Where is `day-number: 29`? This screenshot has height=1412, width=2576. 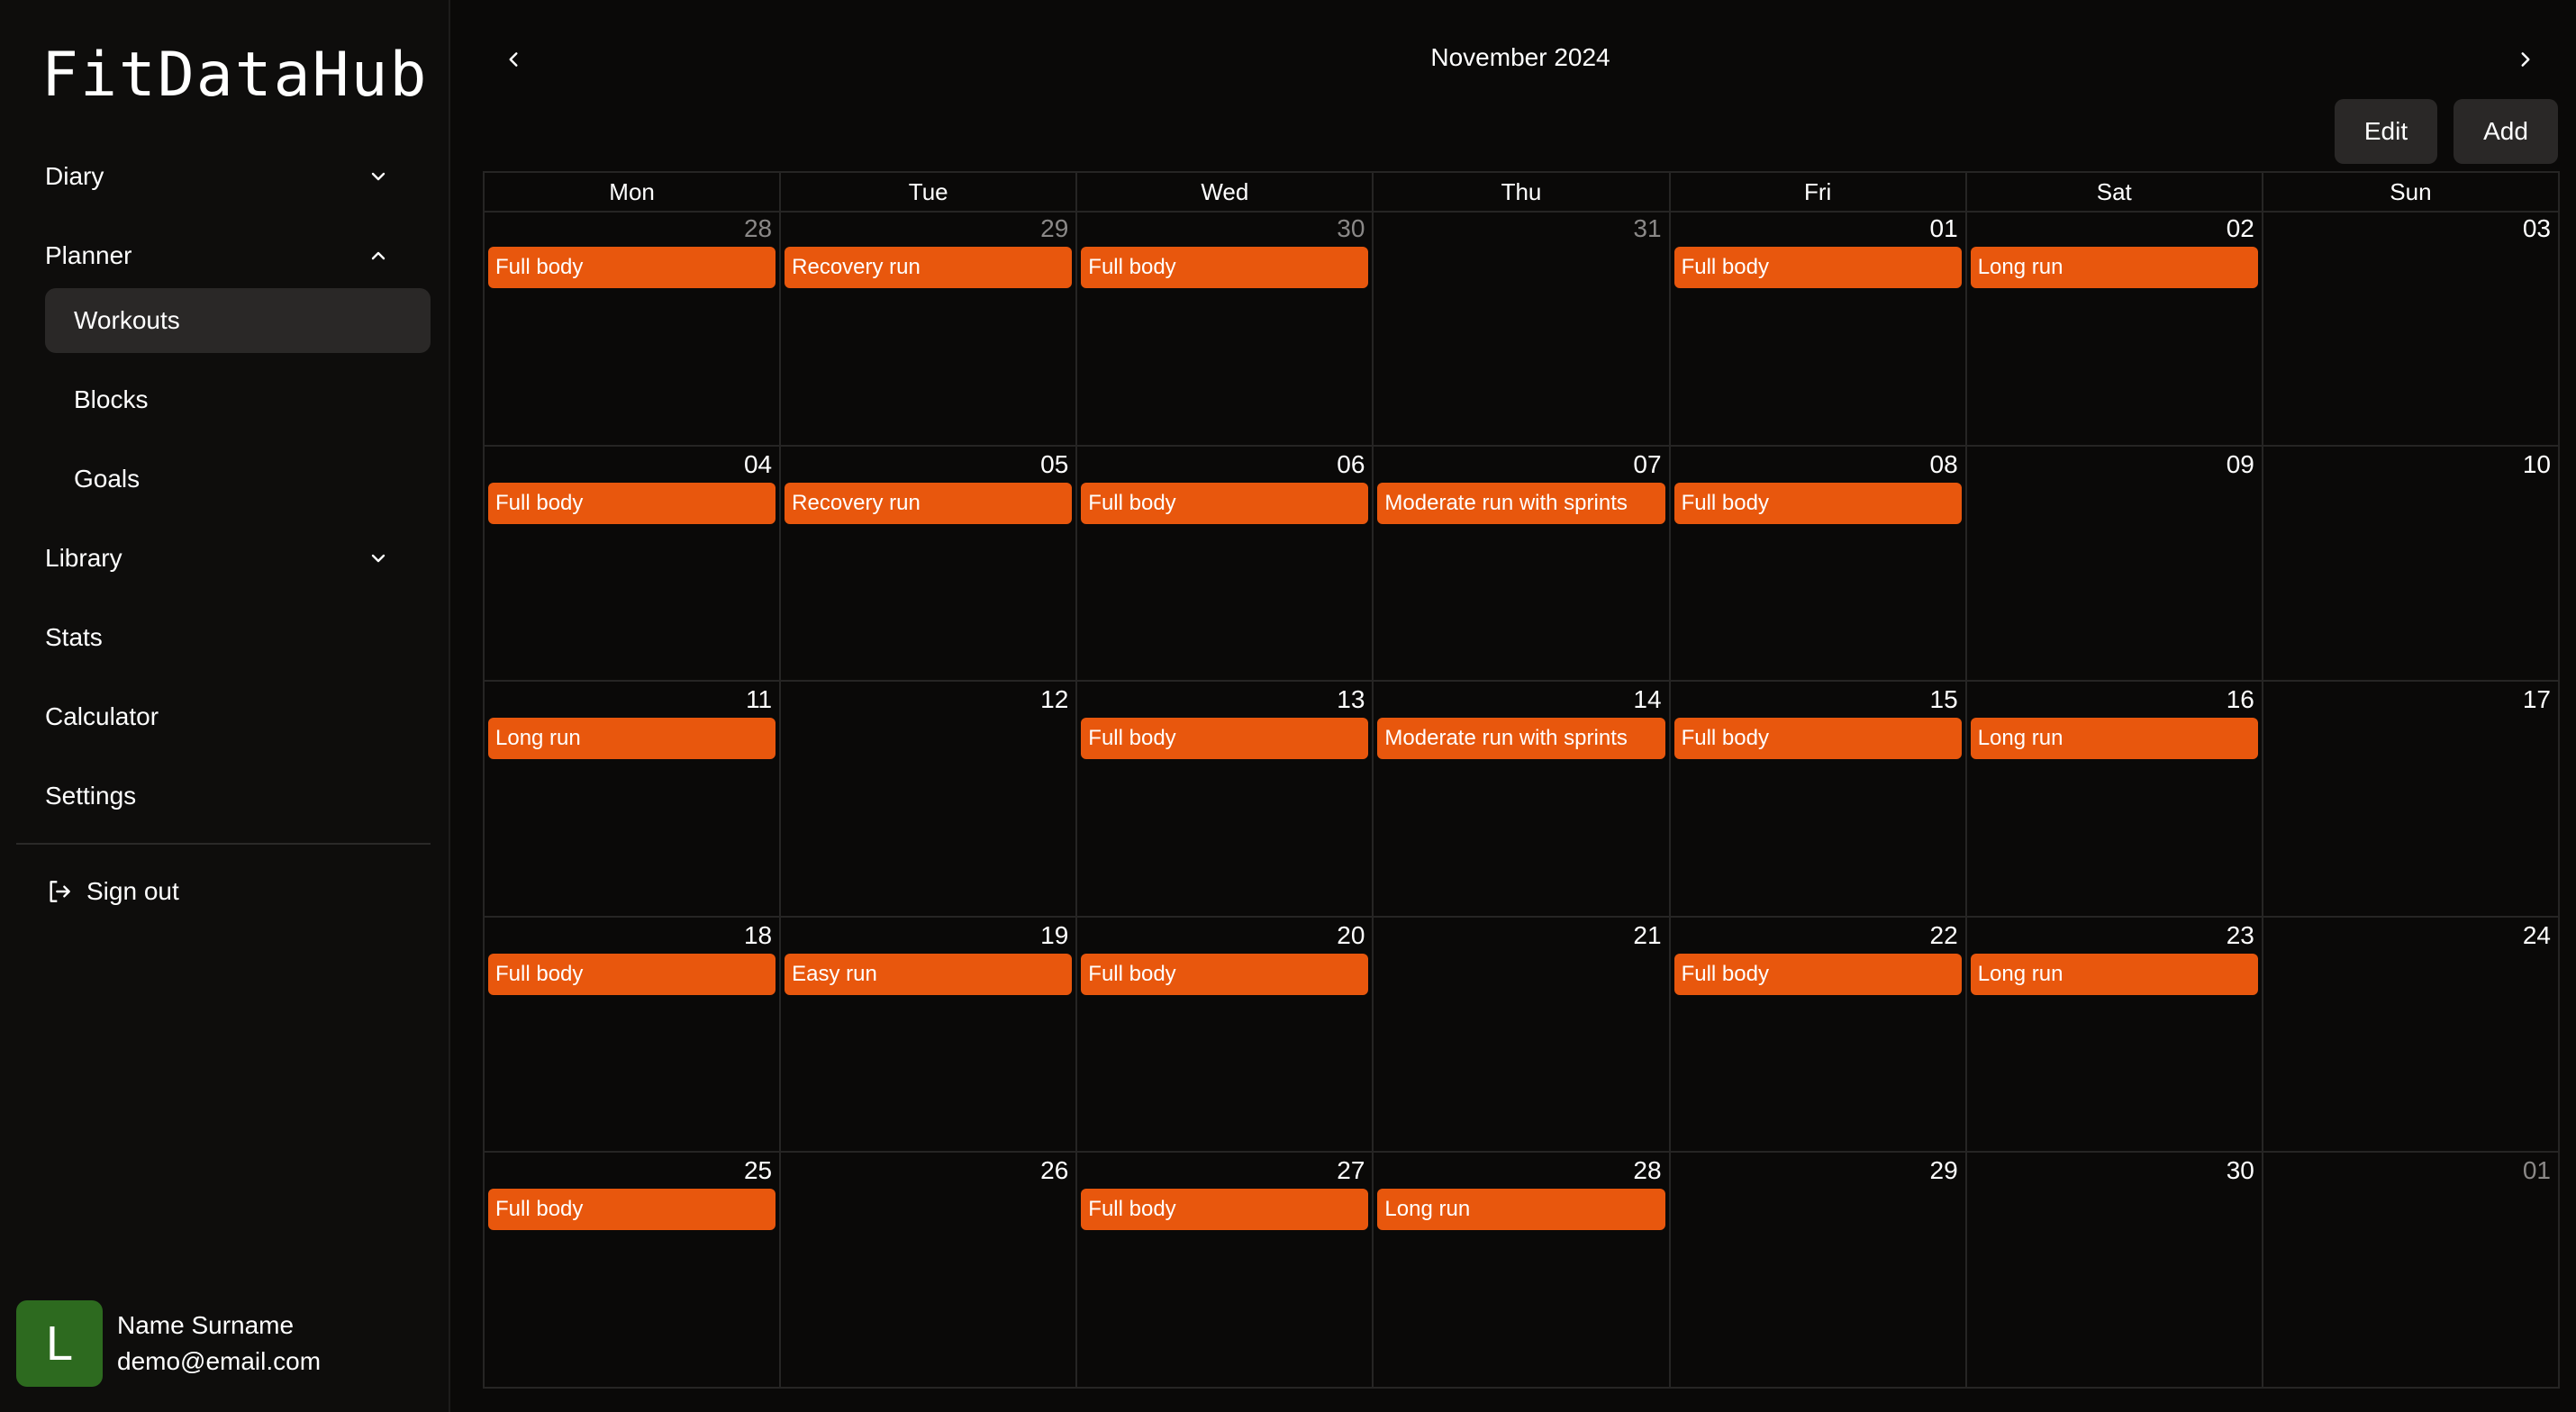 day-number: 29 is located at coordinates (1054, 228).